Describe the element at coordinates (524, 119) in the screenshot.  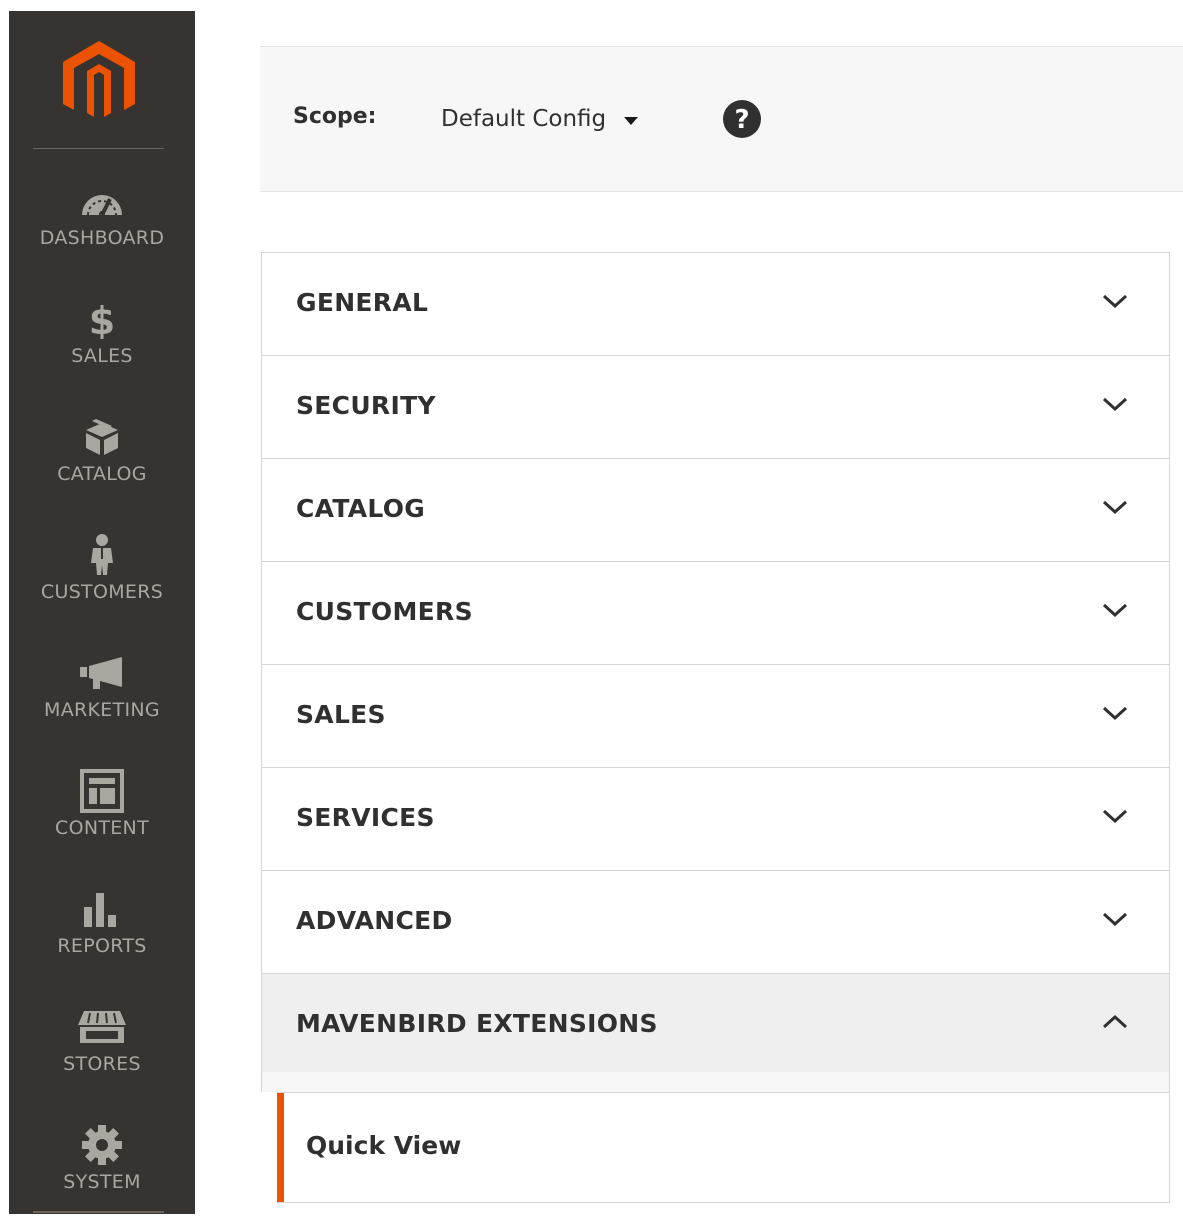
I see `scope-value: Default Config` at that location.